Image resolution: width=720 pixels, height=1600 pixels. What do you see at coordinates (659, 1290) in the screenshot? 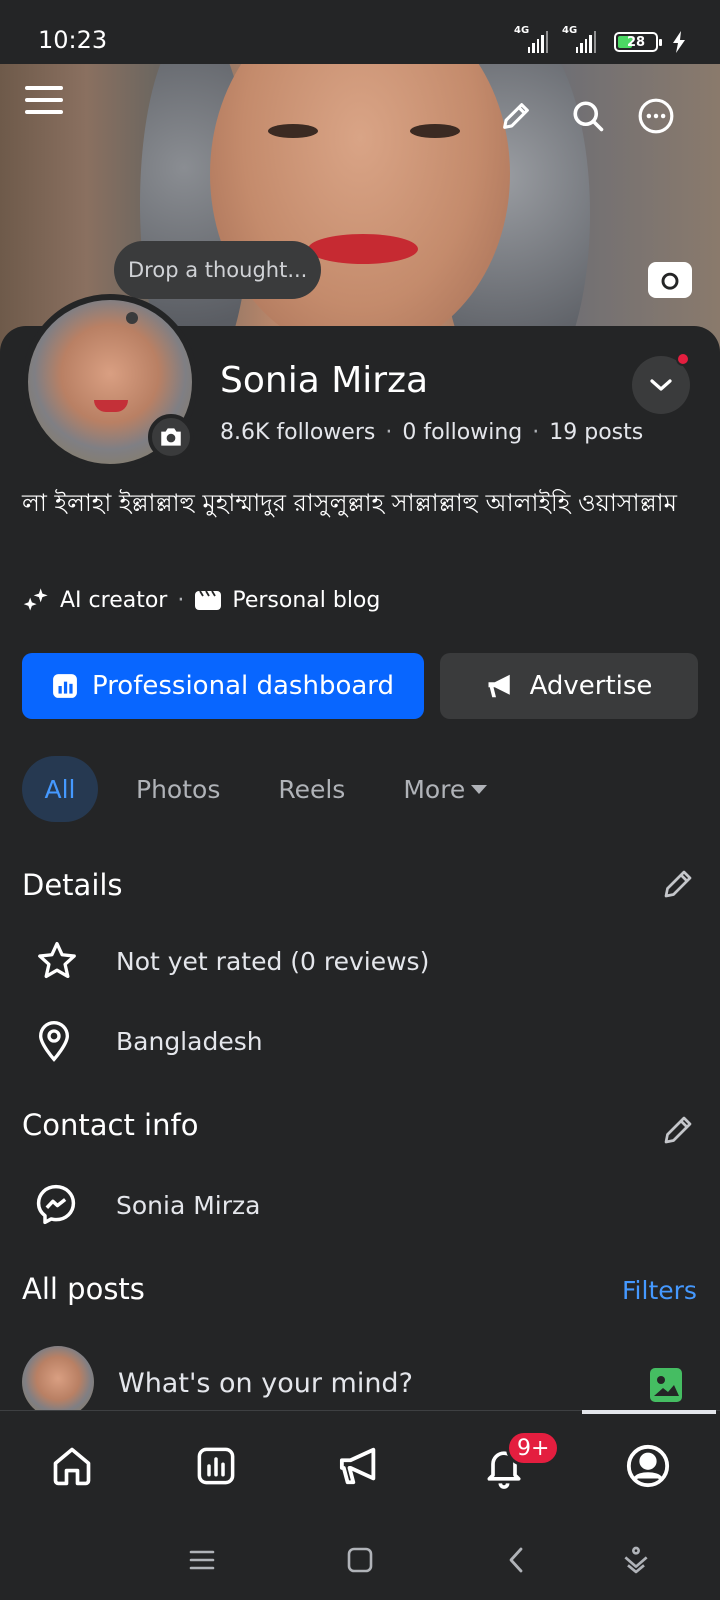
I see `filters-link: Filters` at bounding box center [659, 1290].